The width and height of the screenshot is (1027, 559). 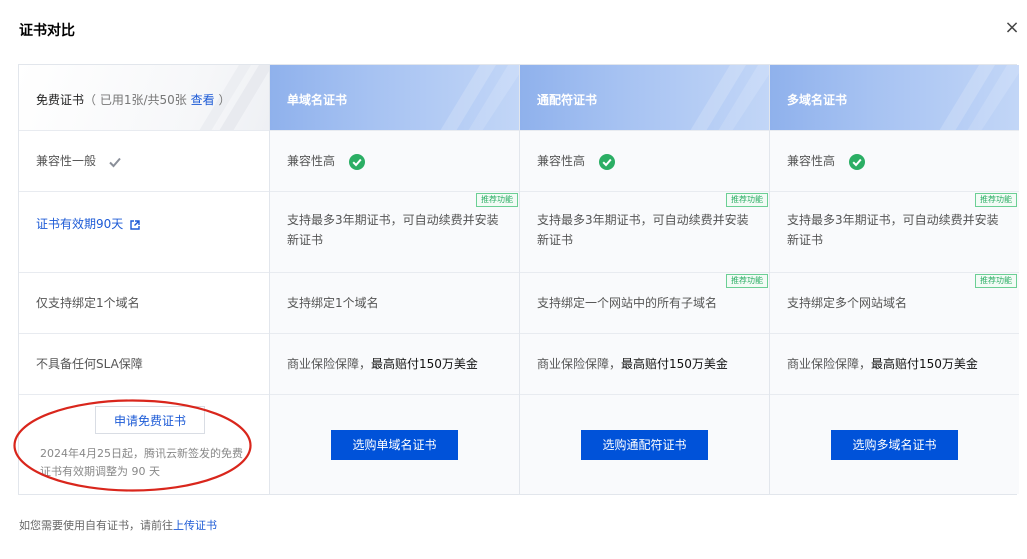 What do you see at coordinates (60, 100) in the screenshot?
I see `free-cert-name: 免费证书` at bounding box center [60, 100].